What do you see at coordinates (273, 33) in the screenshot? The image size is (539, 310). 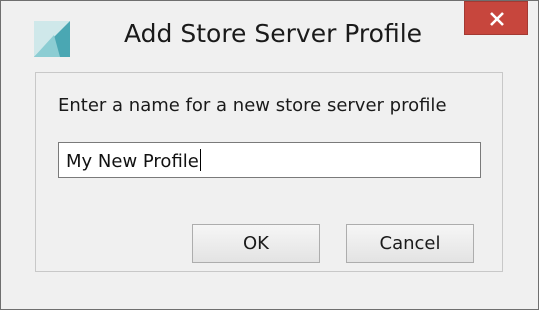 I see `dialog-title: Add Store Server Profile` at bounding box center [273, 33].